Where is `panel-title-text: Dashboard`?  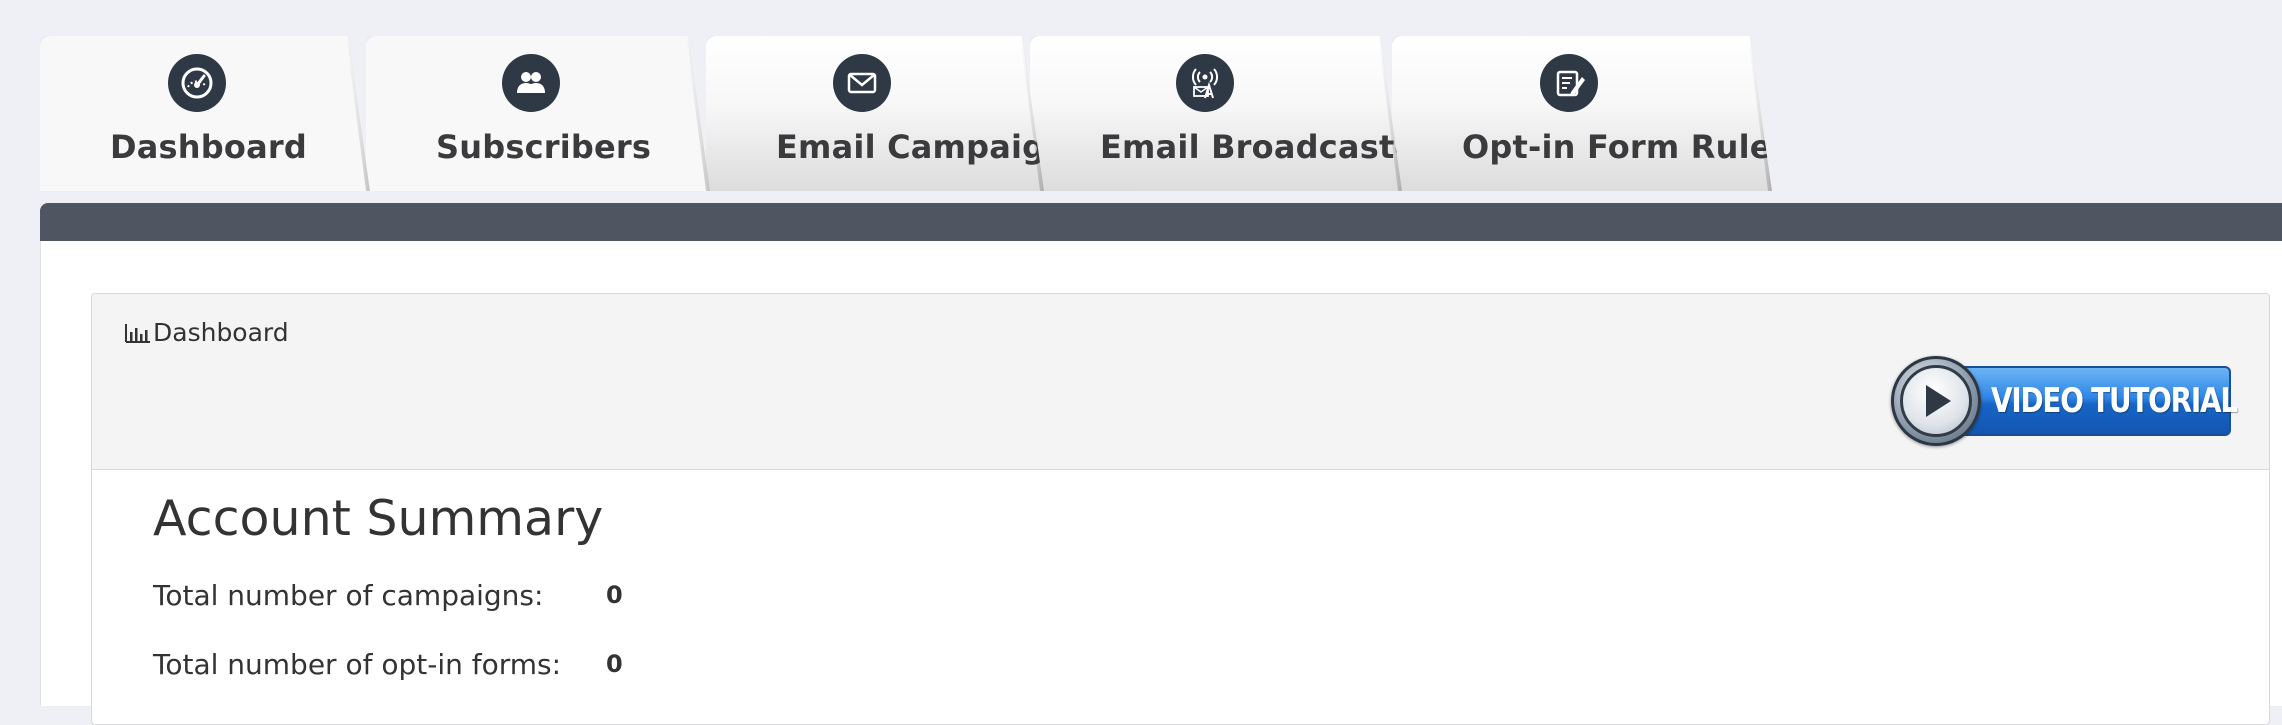
panel-title-text: Dashboard is located at coordinates (221, 332).